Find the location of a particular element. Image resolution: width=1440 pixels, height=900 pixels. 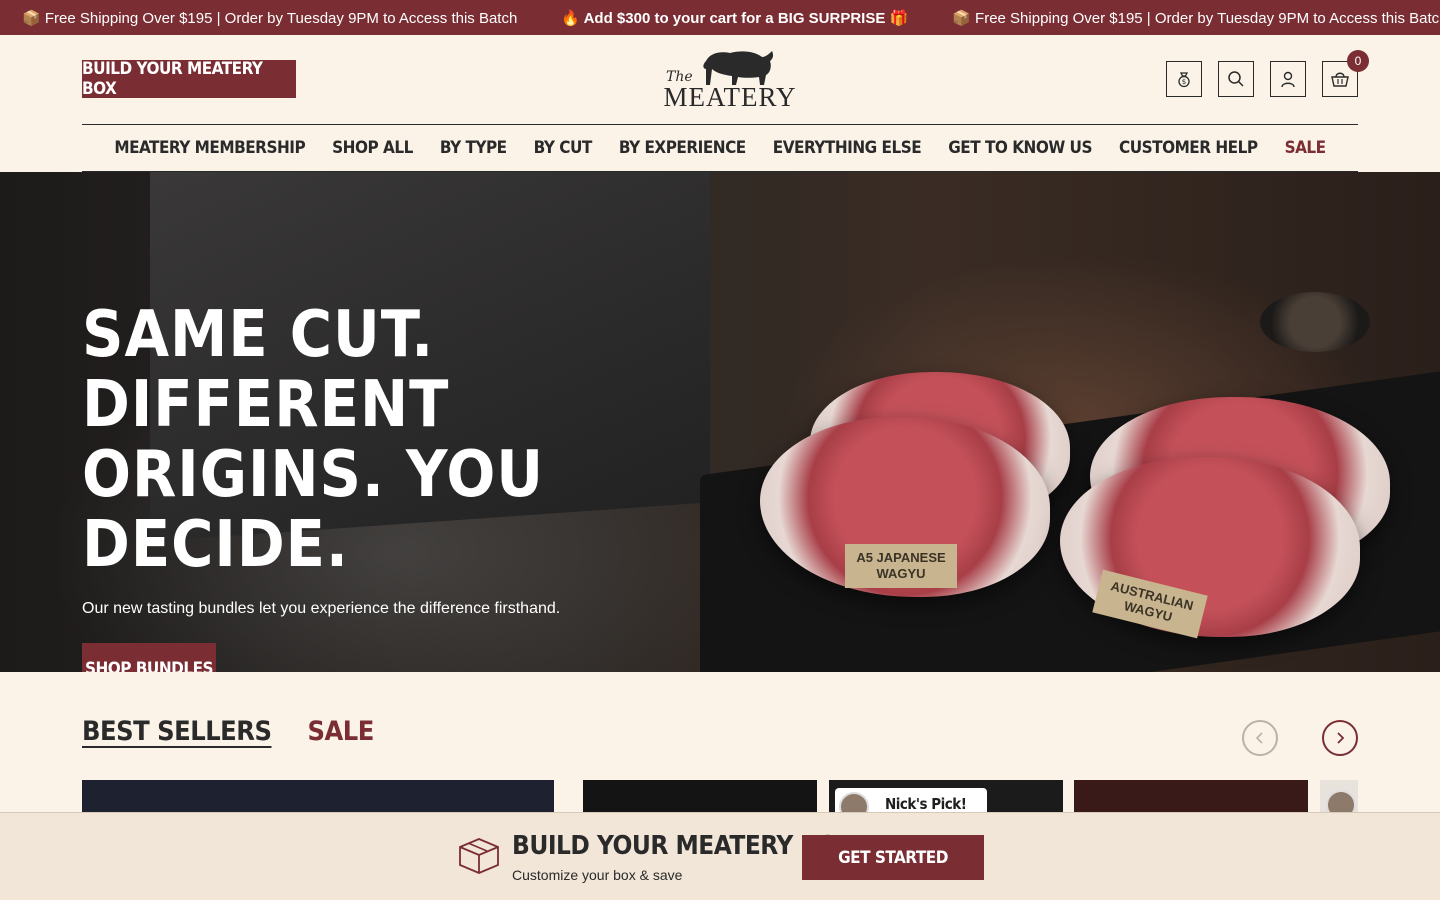

money-bag-icon: $ is located at coordinates (1184, 80).